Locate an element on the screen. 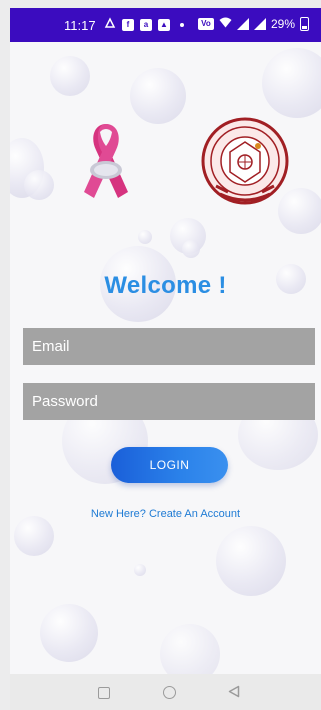 The image size is (321, 710). battery-percent: 29% is located at coordinates (282, 24).